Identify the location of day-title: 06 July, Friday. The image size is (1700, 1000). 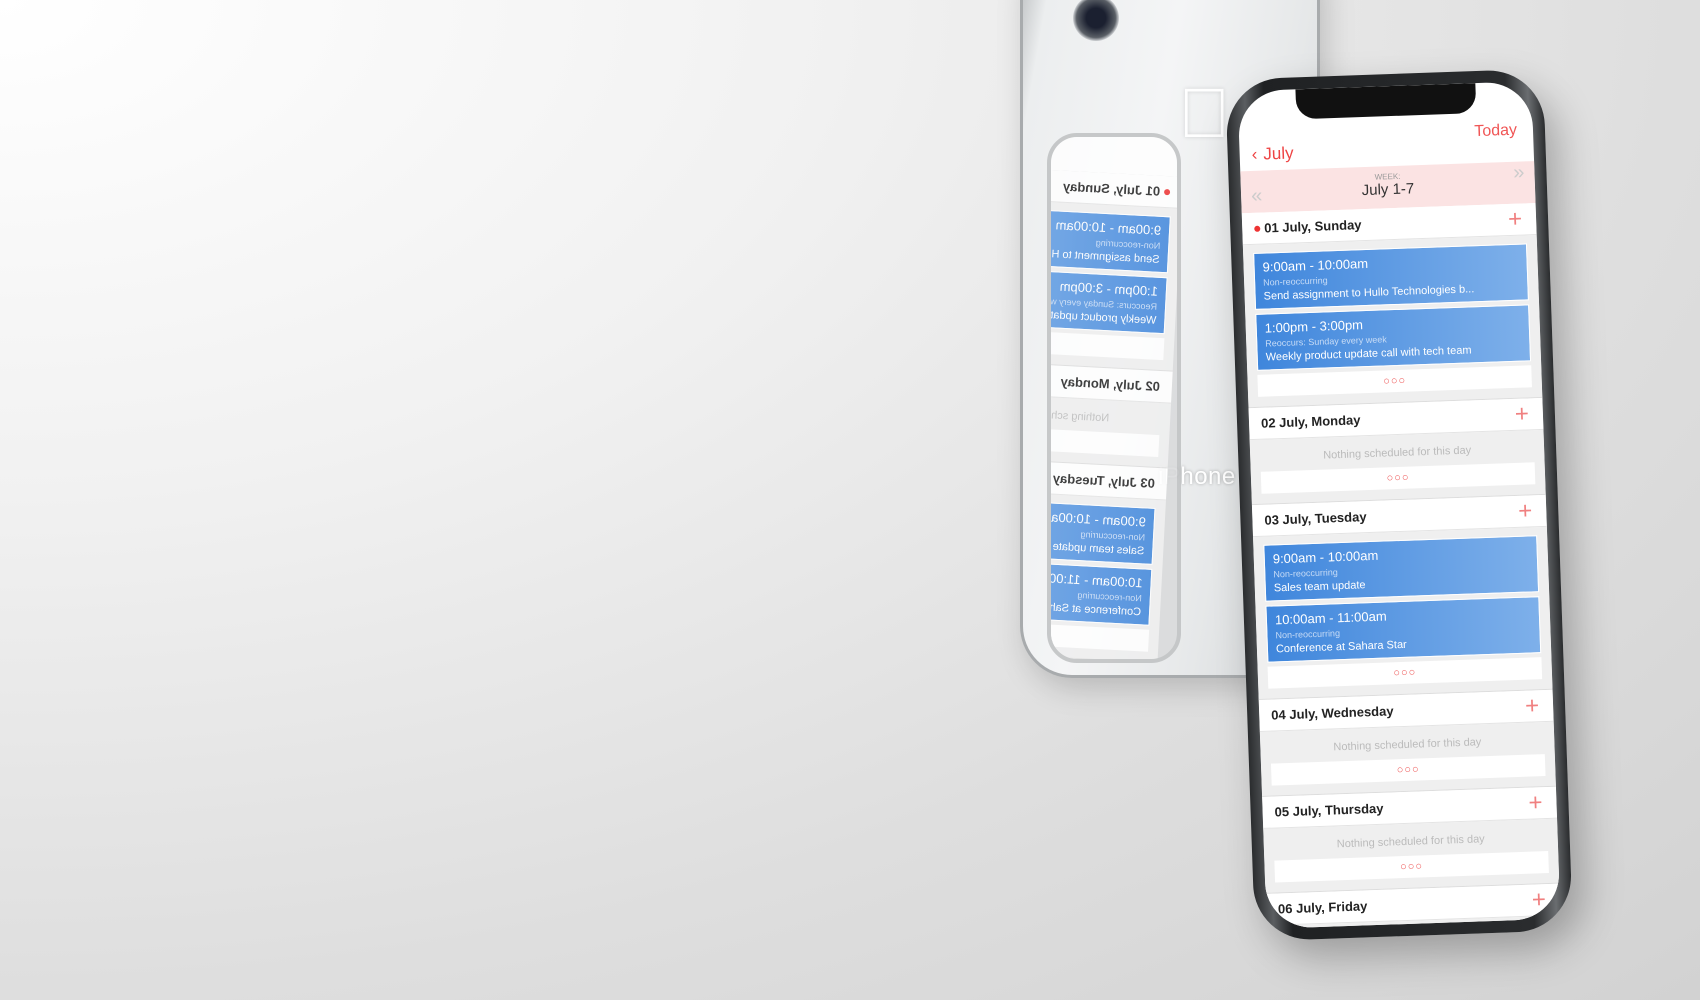
(1322, 907).